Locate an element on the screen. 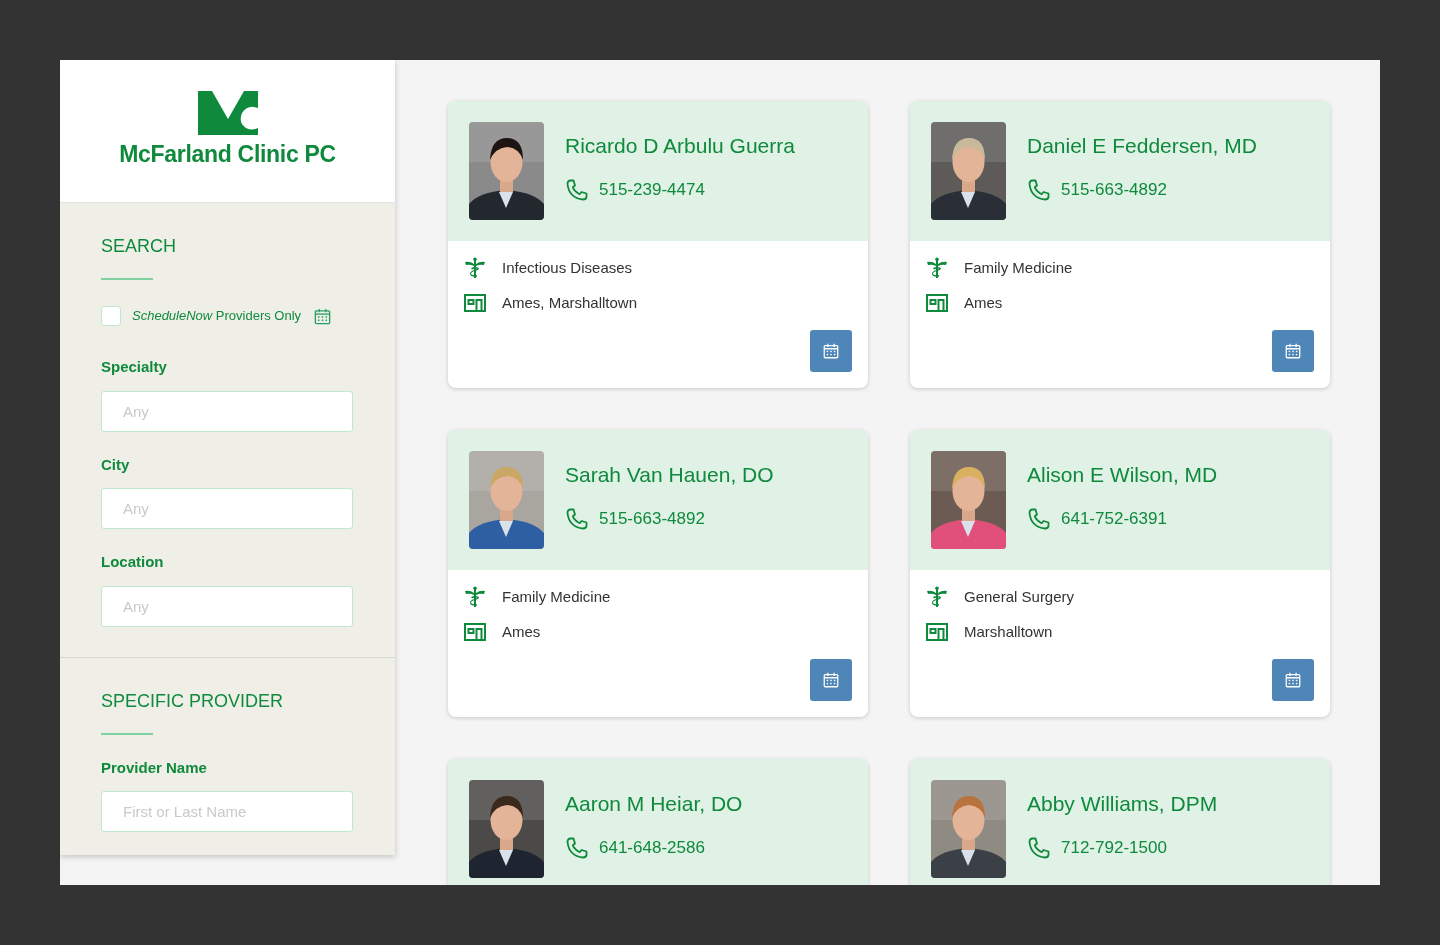 This screenshot has width=1440, height=945. phone-number: 641-648-2586 is located at coordinates (652, 848).